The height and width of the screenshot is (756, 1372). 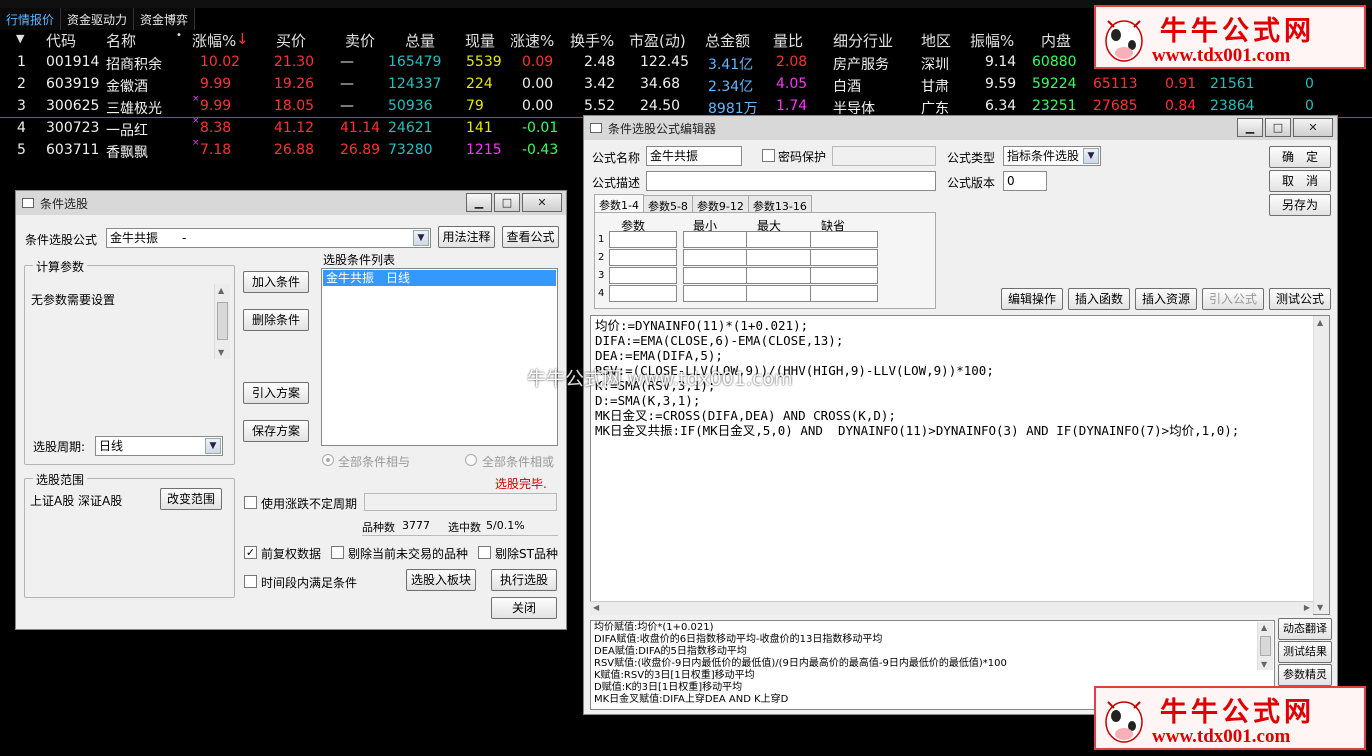 I want to click on insert-function-button: 插入函数, so click(x=1099, y=299).